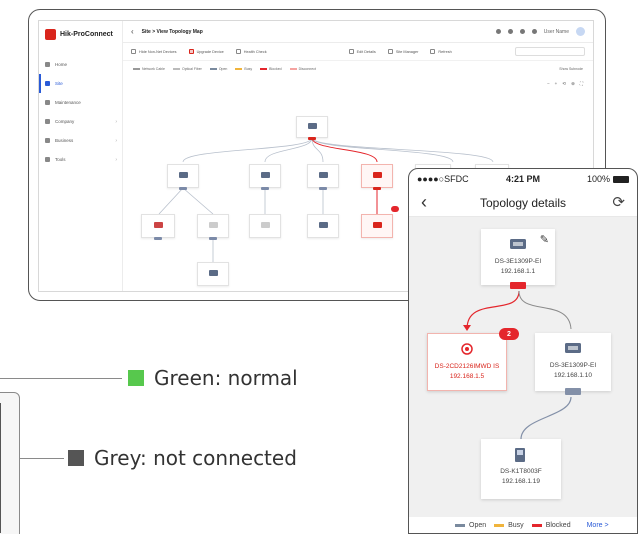 Image resolution: width=640 pixels, height=534 pixels. I want to click on phone-nav-bar: ‹ Topology details ⟳, so click(523, 203).